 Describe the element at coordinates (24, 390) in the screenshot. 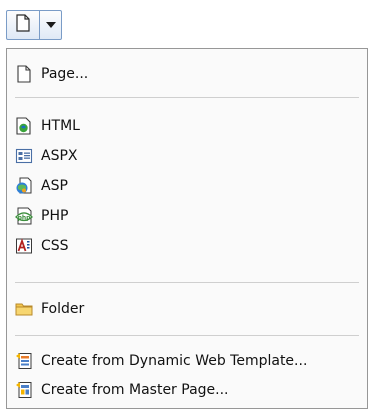

I see `master-page-icon` at that location.